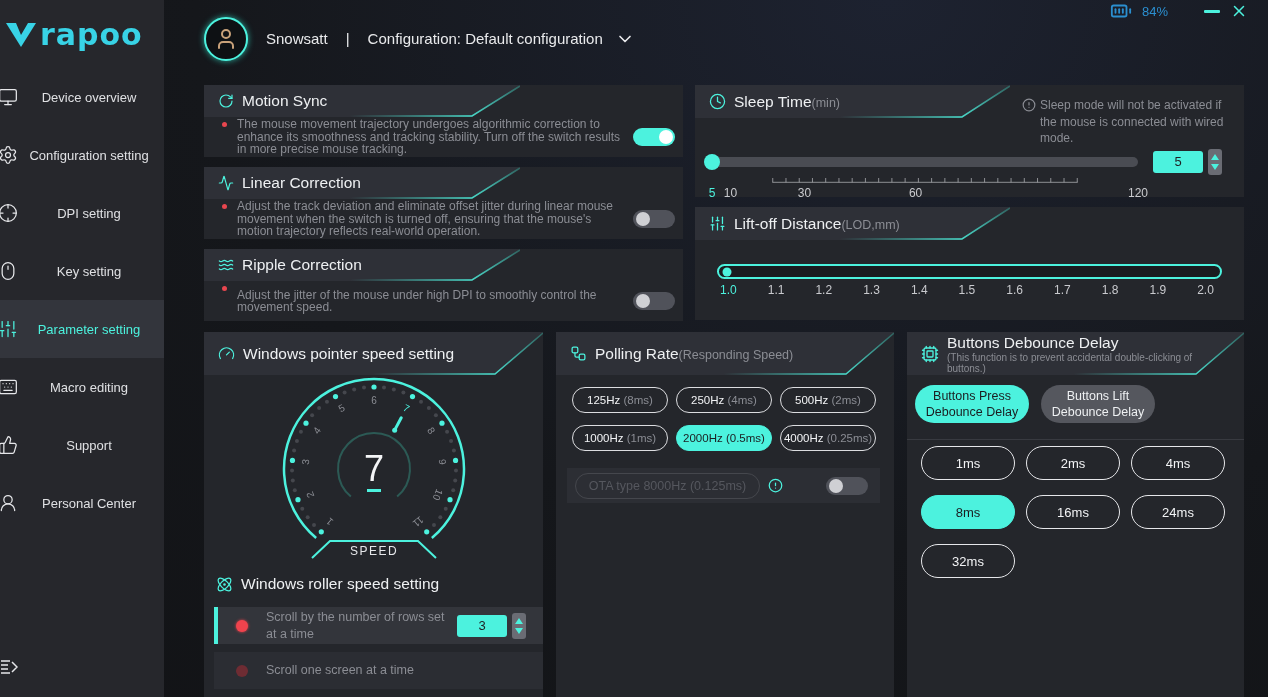 The image size is (1268, 697). Describe the element at coordinates (501, 38) in the screenshot. I see `configuration-dropdown: Configuration: Default configuration` at that location.